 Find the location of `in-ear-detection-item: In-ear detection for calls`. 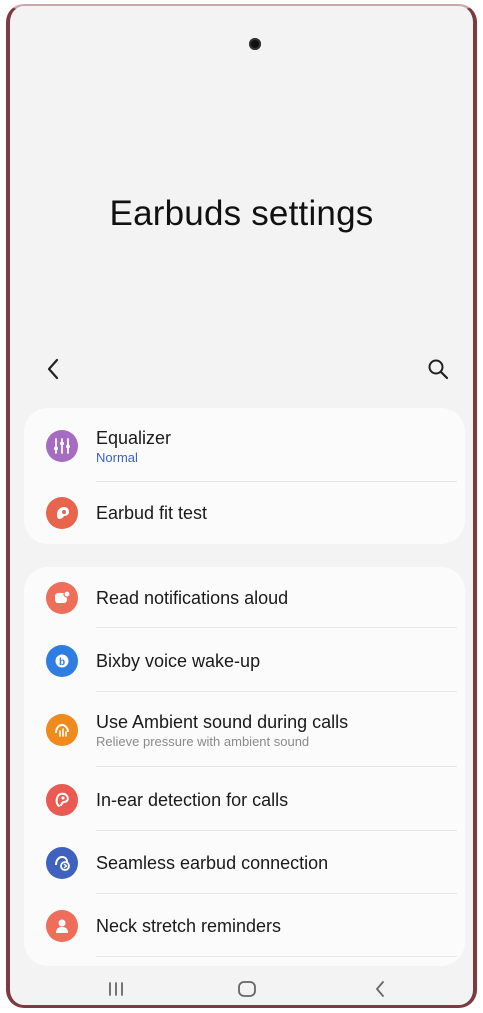

in-ear-detection-item: In-ear detection for calls is located at coordinates (244, 800).